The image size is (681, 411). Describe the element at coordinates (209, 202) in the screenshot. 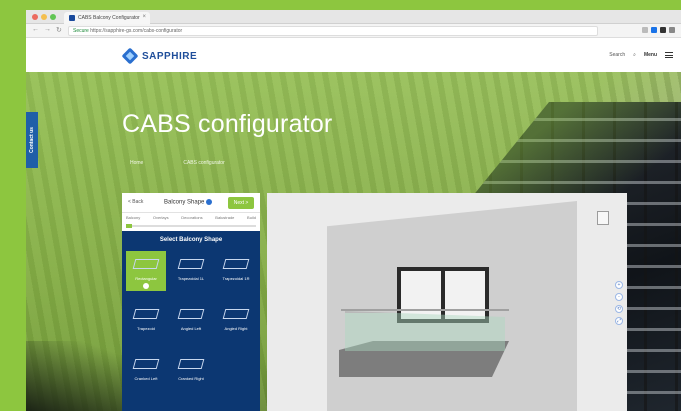

I see `info-icon` at that location.